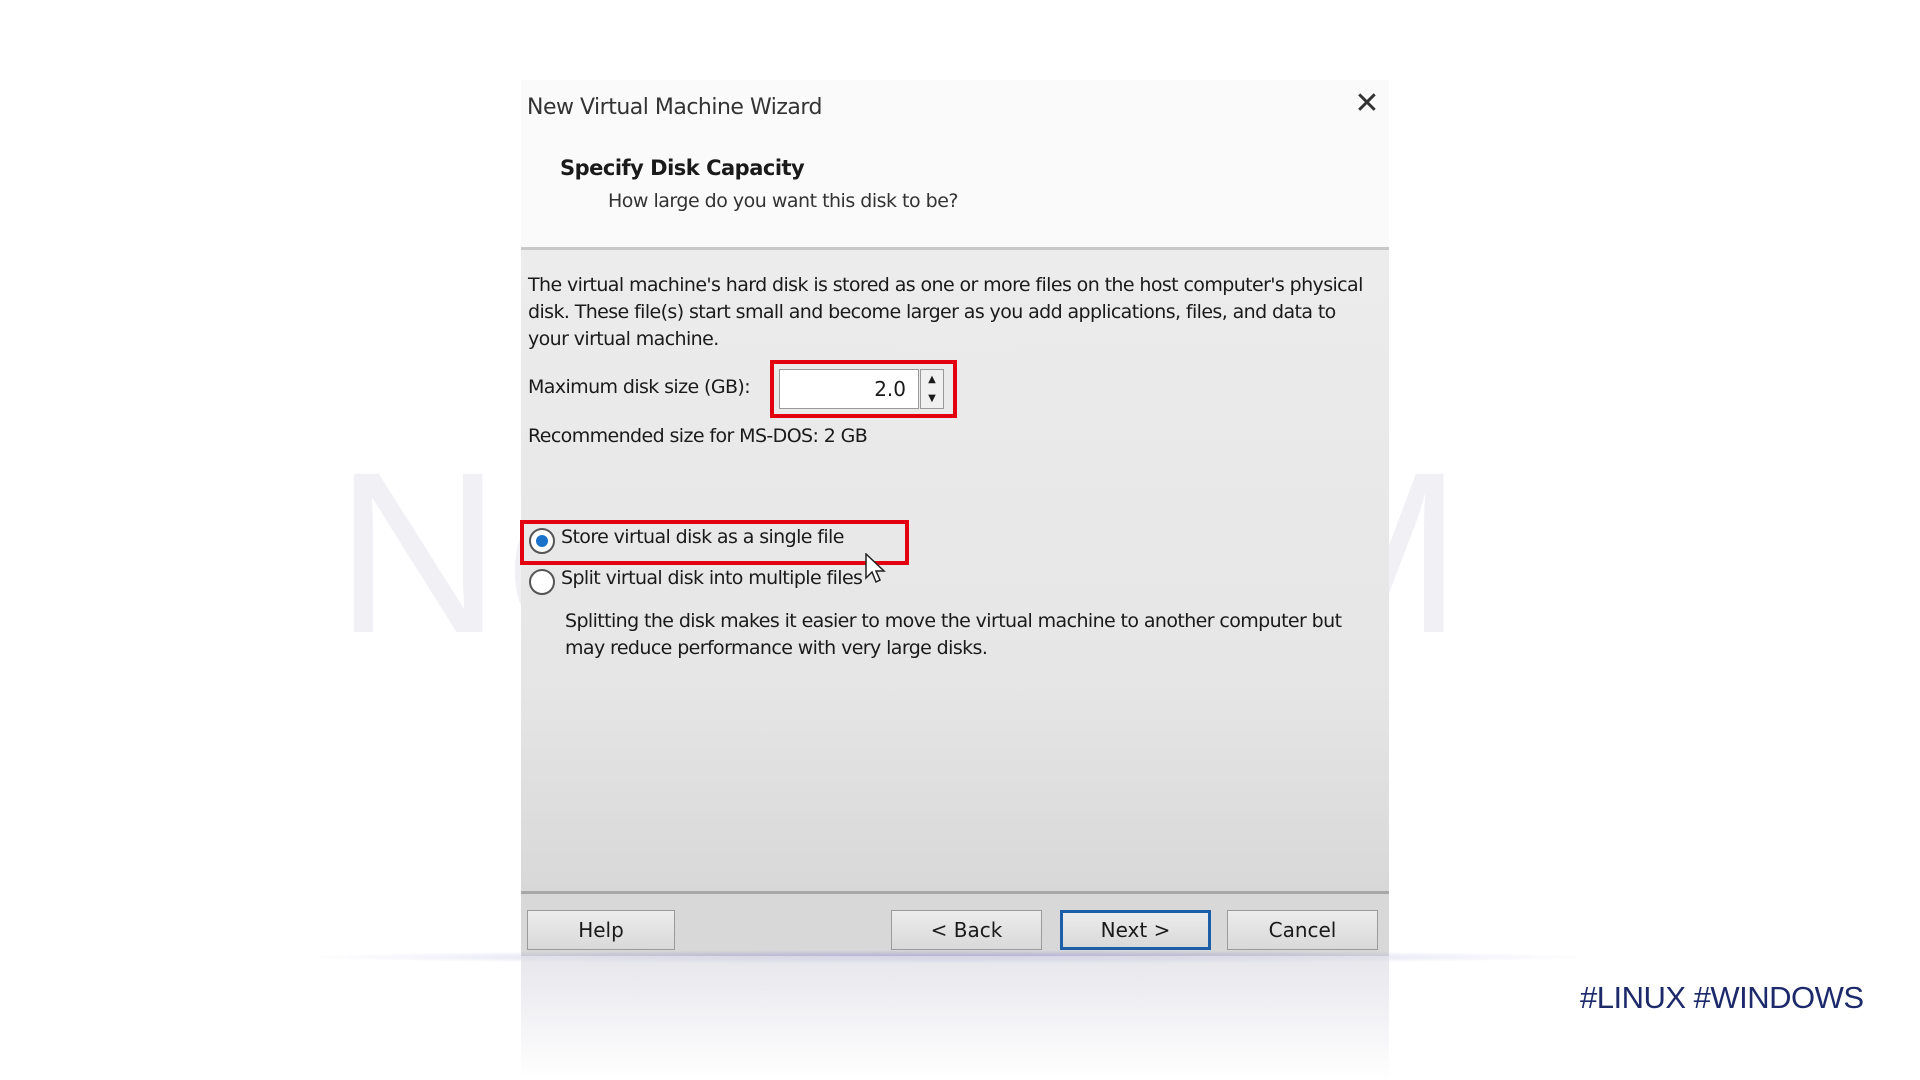  What do you see at coordinates (698, 436) in the screenshot?
I see `recommended-size-text: Recommended size for MS-DOS: 2 GB` at bounding box center [698, 436].